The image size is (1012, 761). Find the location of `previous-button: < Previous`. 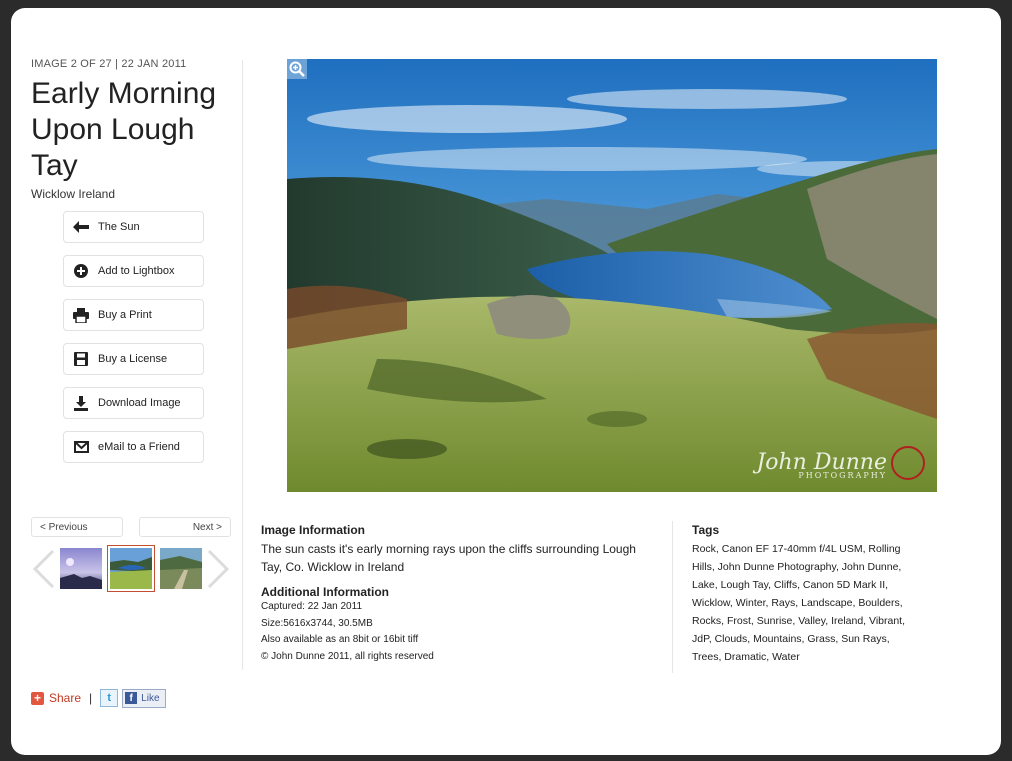

previous-button: < Previous is located at coordinates (77, 527).